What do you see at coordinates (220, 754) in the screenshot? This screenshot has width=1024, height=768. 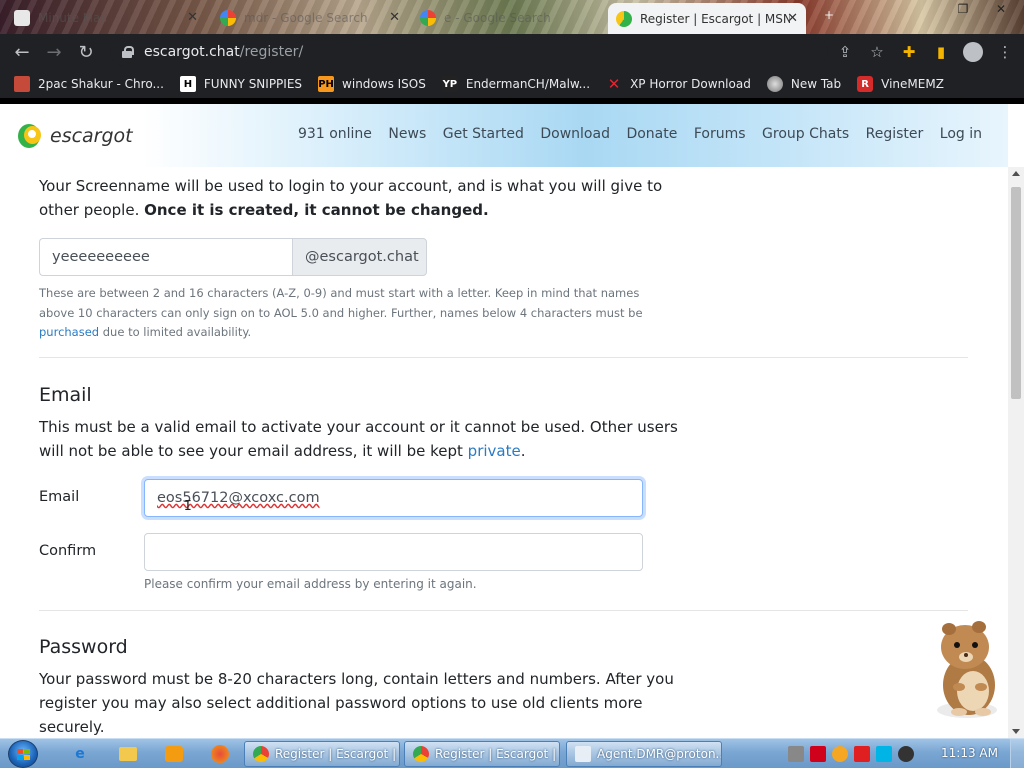 I see `paint-palette-icon` at bounding box center [220, 754].